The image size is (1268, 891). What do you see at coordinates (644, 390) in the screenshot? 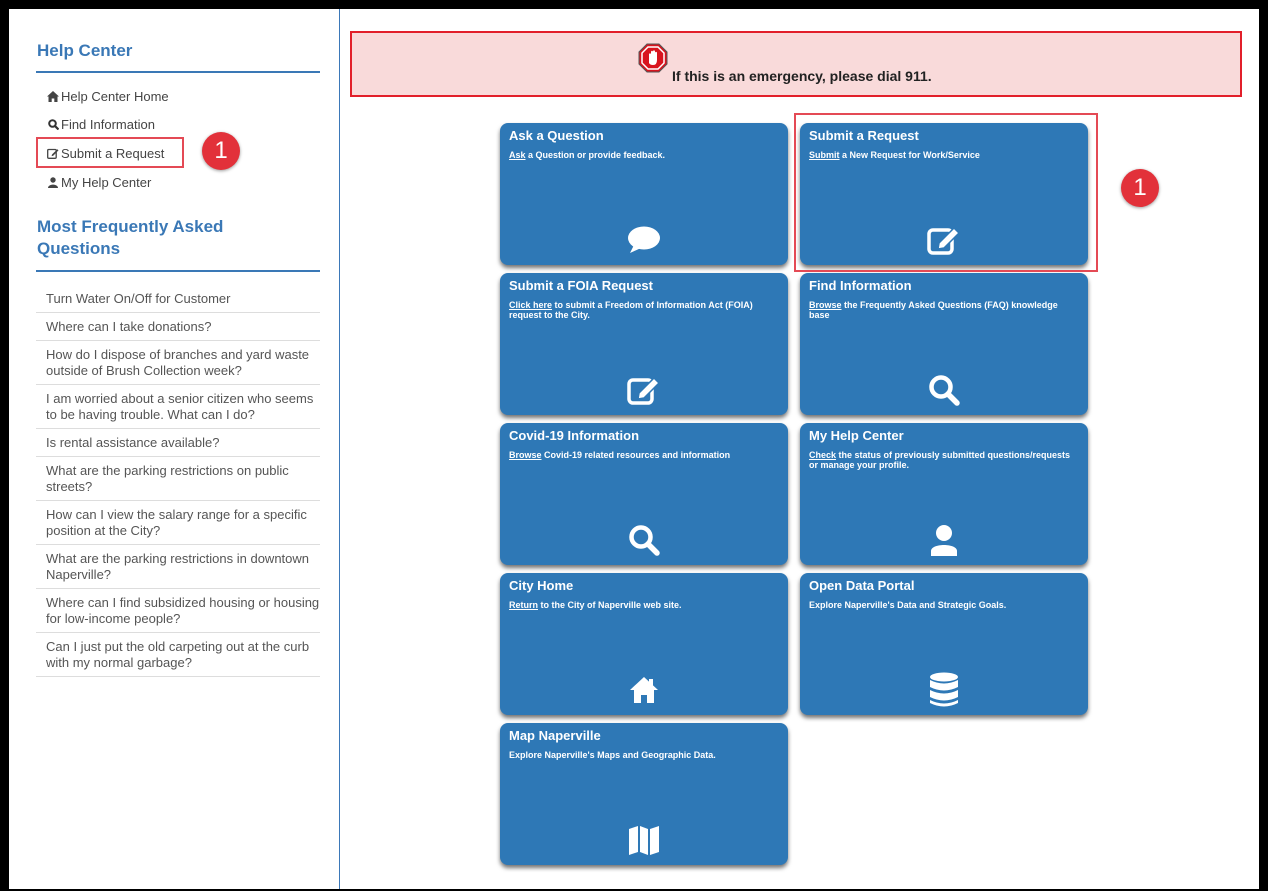
I see `edit-icon` at bounding box center [644, 390].